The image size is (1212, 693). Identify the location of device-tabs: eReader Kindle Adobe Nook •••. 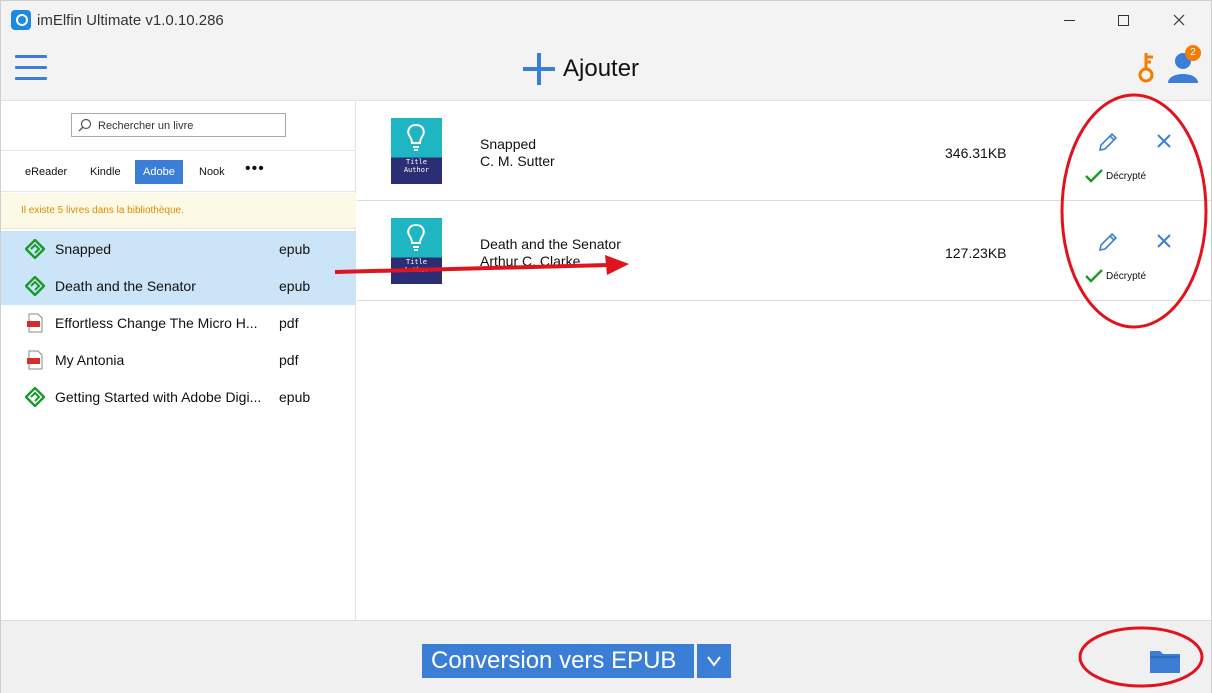
(178, 171).